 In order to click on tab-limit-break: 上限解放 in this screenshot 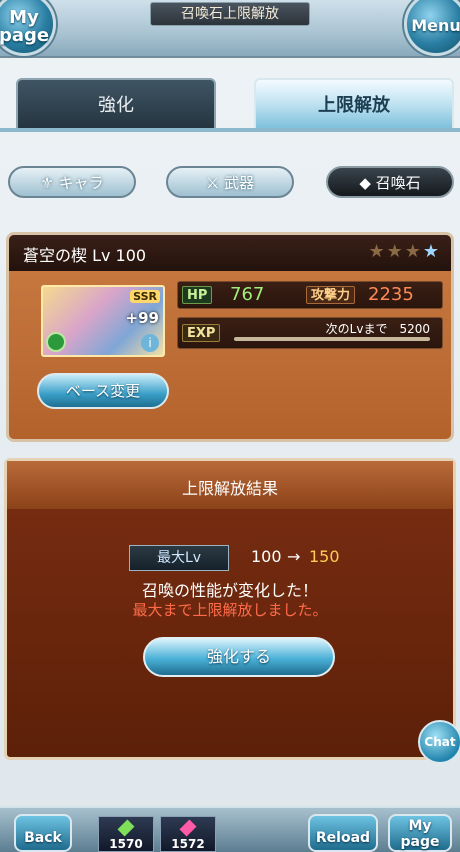, I will do `click(354, 104)`.